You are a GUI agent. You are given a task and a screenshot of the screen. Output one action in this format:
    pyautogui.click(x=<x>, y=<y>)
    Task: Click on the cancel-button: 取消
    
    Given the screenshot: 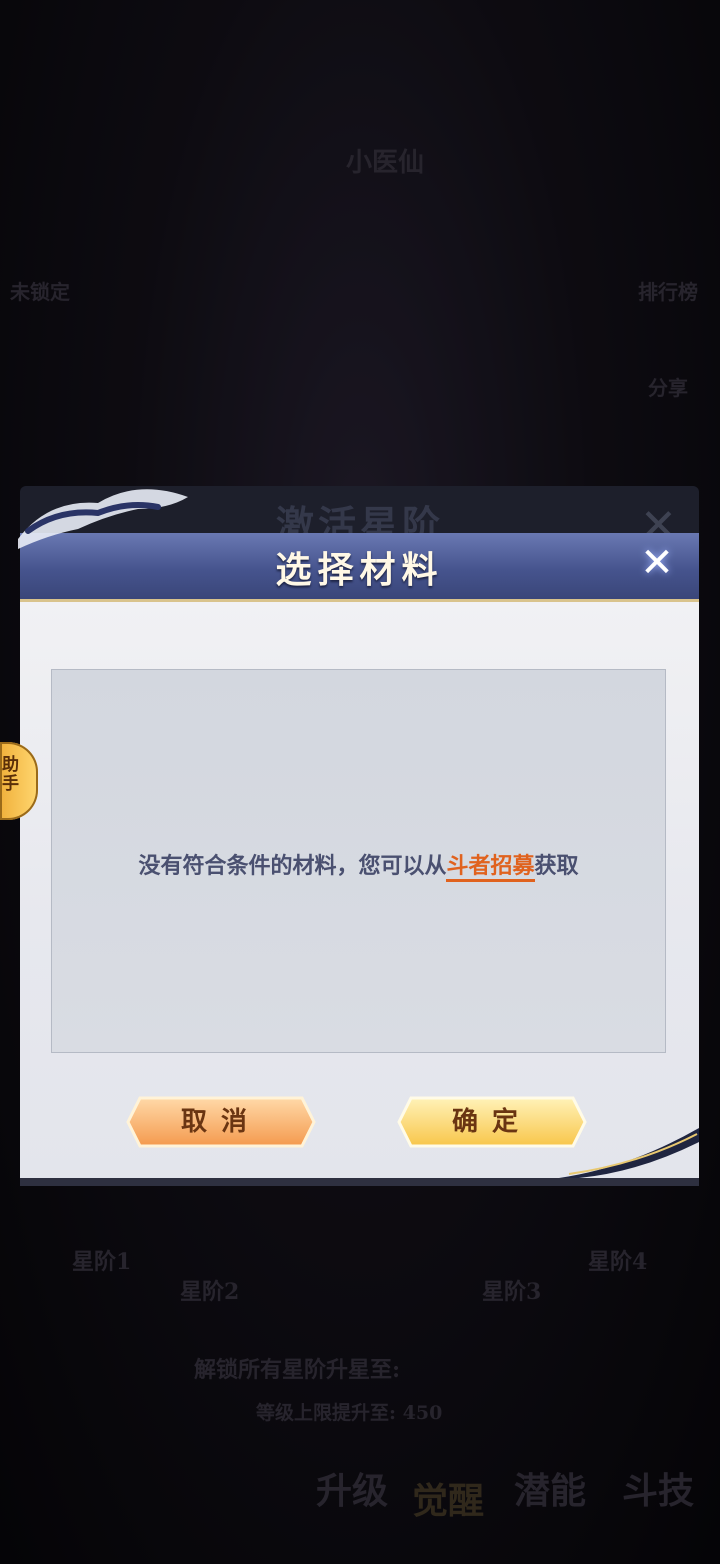 What is the action you would take?
    pyautogui.click(x=221, y=1122)
    